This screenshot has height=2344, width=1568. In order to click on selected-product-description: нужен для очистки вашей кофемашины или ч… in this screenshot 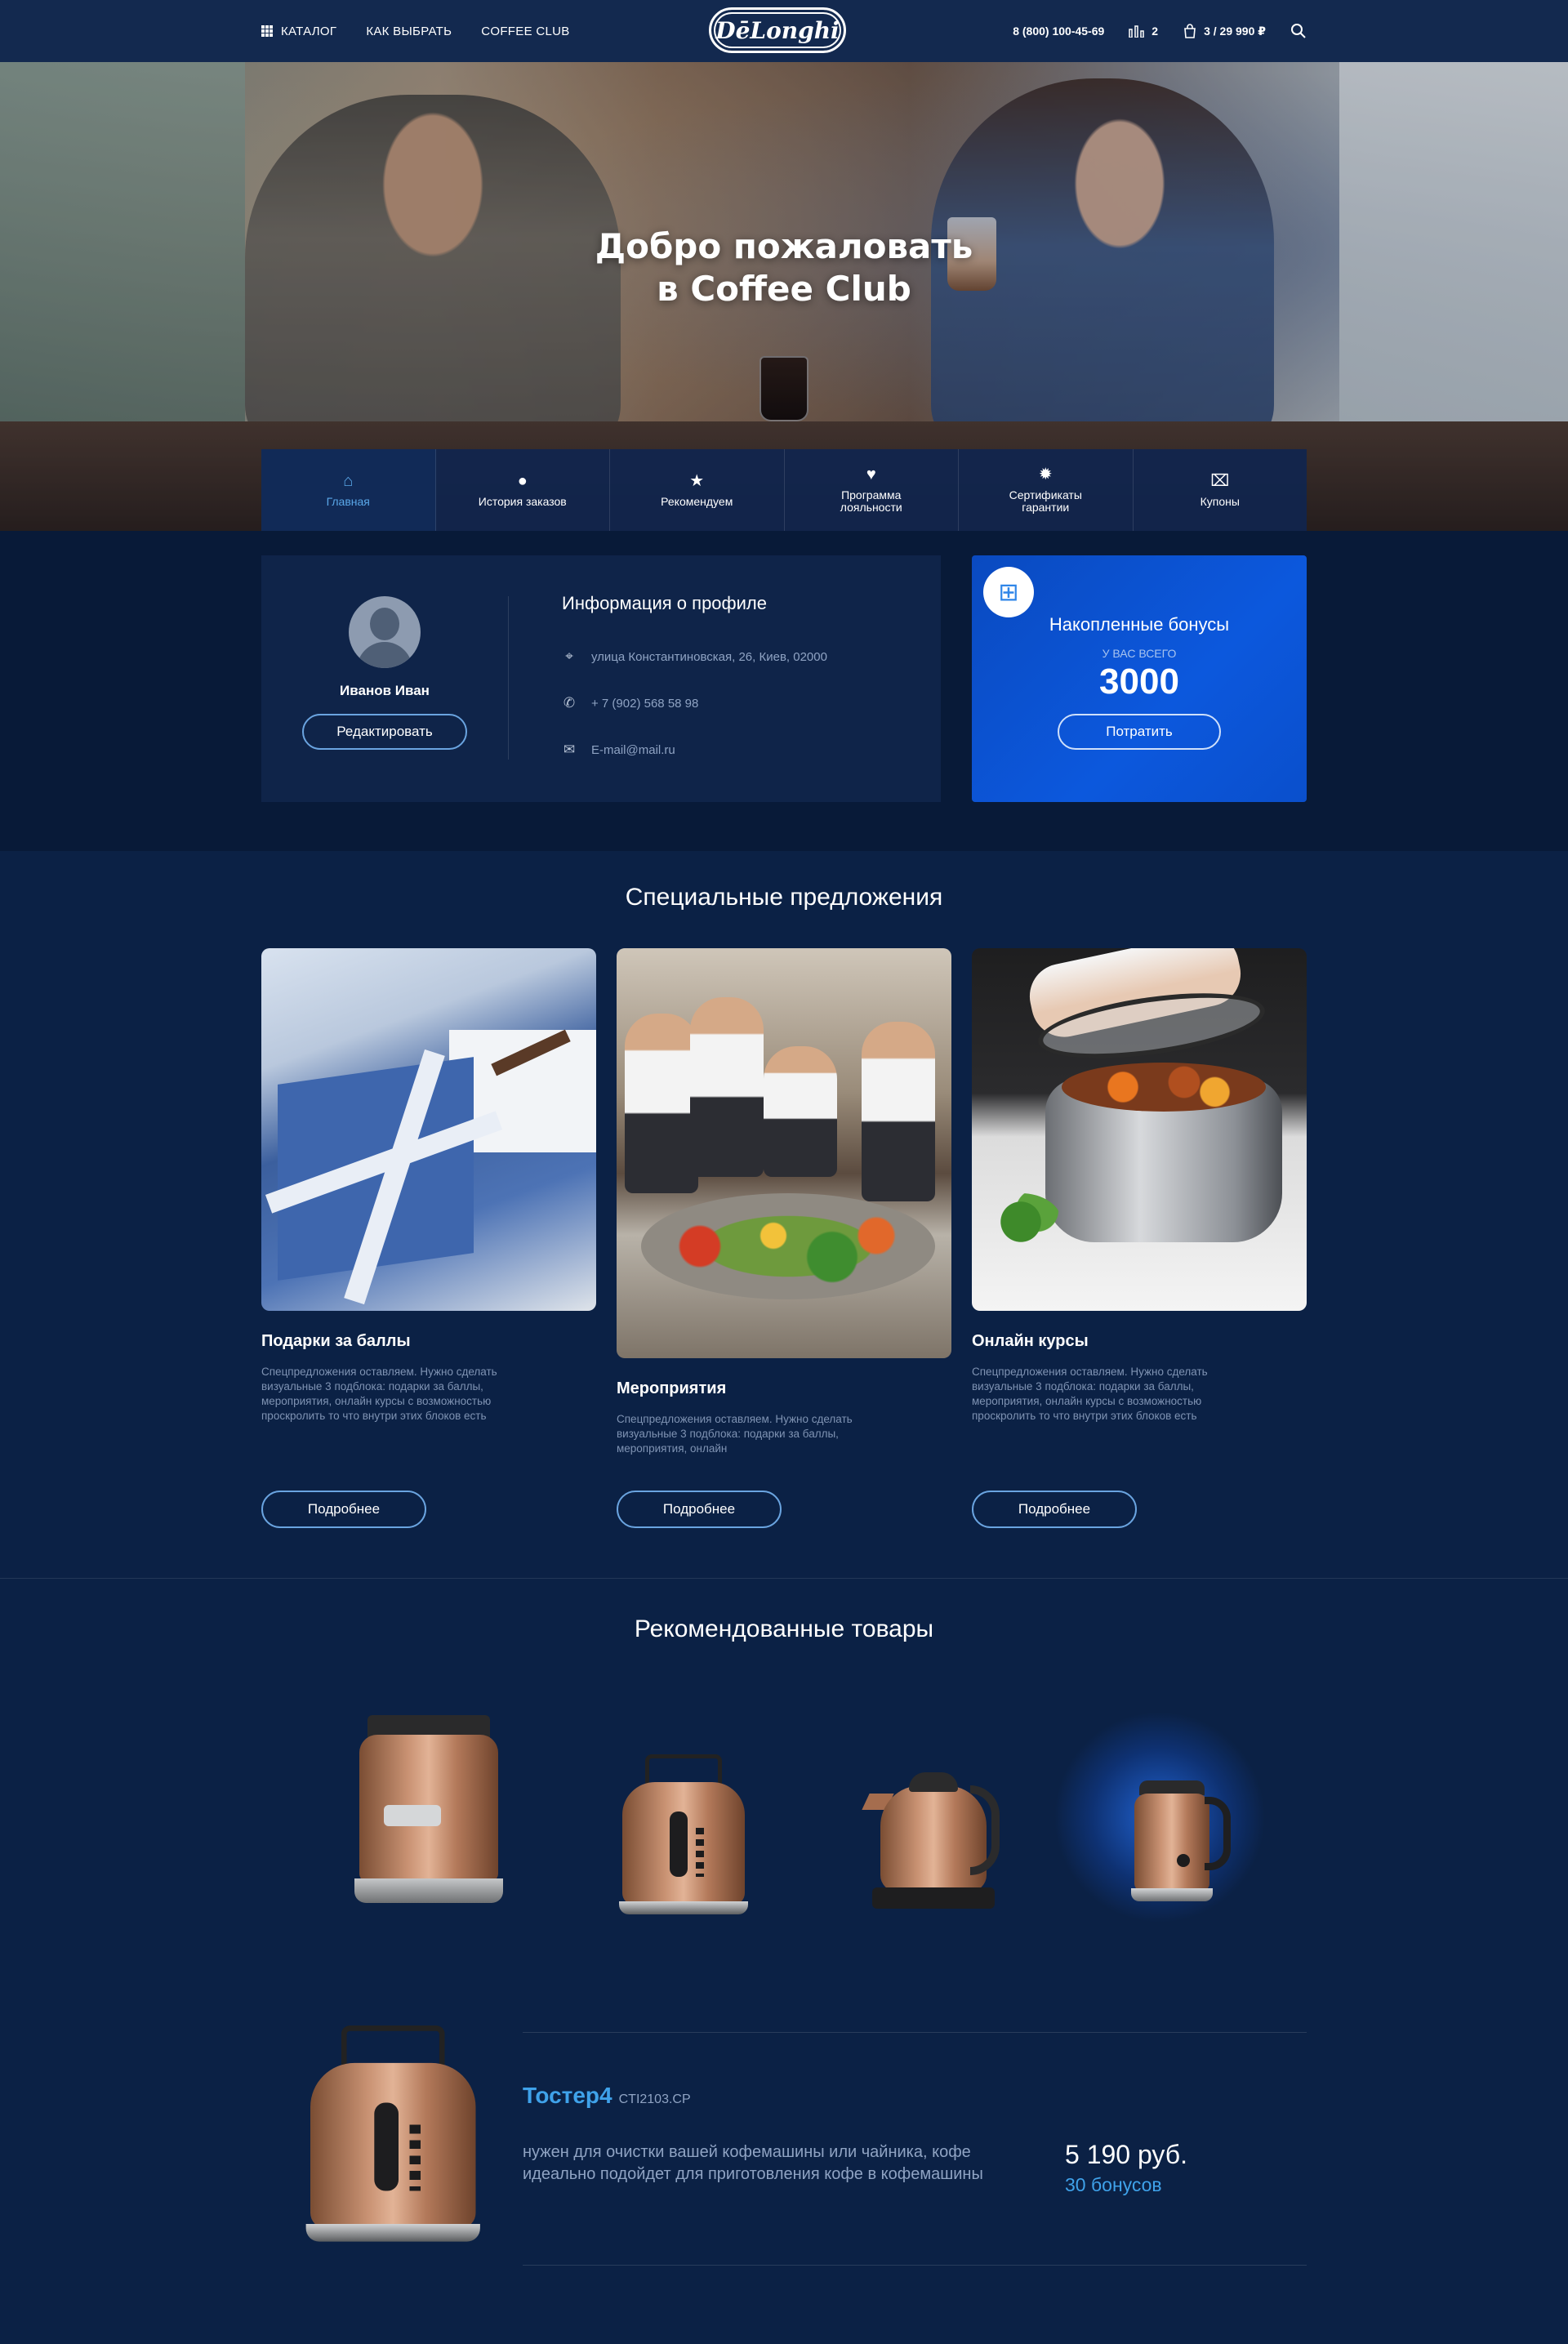, I will do `click(753, 2163)`.